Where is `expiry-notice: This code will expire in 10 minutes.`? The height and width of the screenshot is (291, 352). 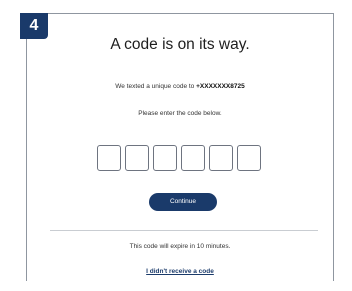 expiry-notice: This code will expire in 10 minutes. is located at coordinates (180, 246).